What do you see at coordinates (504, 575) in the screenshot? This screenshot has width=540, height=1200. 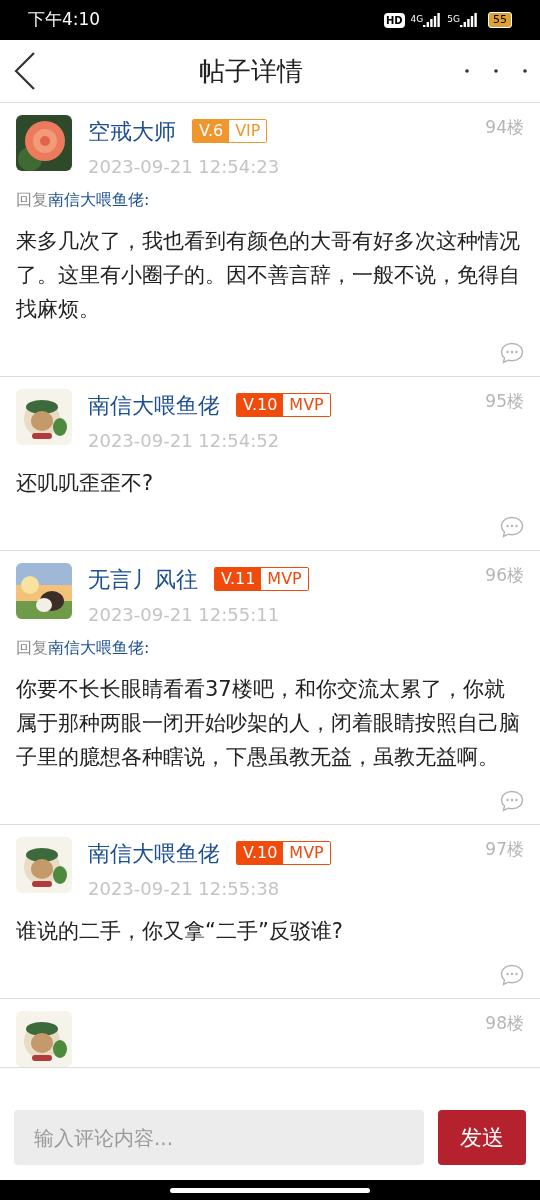 I see `floor-number: 96楼` at bounding box center [504, 575].